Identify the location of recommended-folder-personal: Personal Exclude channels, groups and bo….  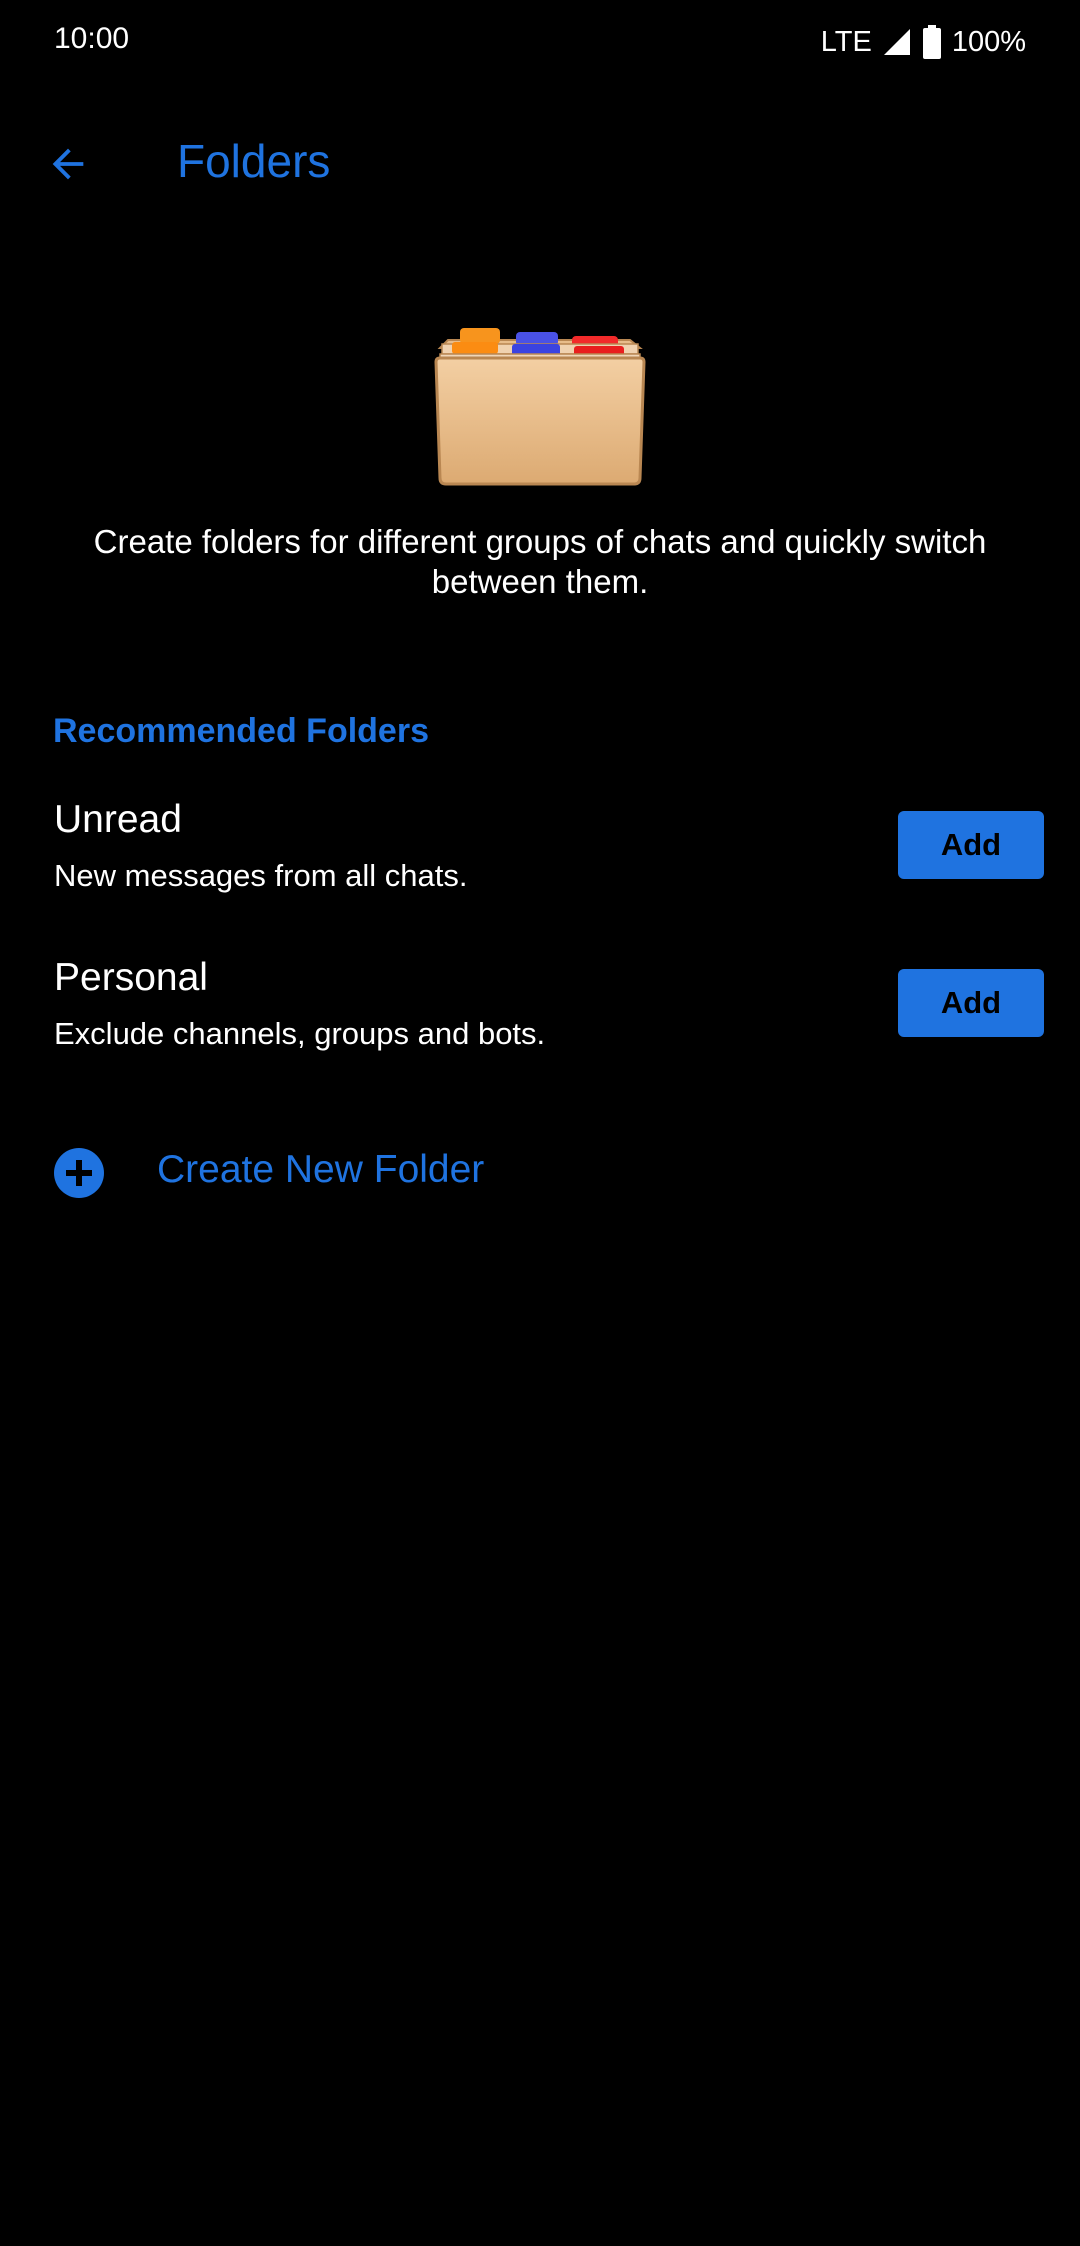
(540, 1023).